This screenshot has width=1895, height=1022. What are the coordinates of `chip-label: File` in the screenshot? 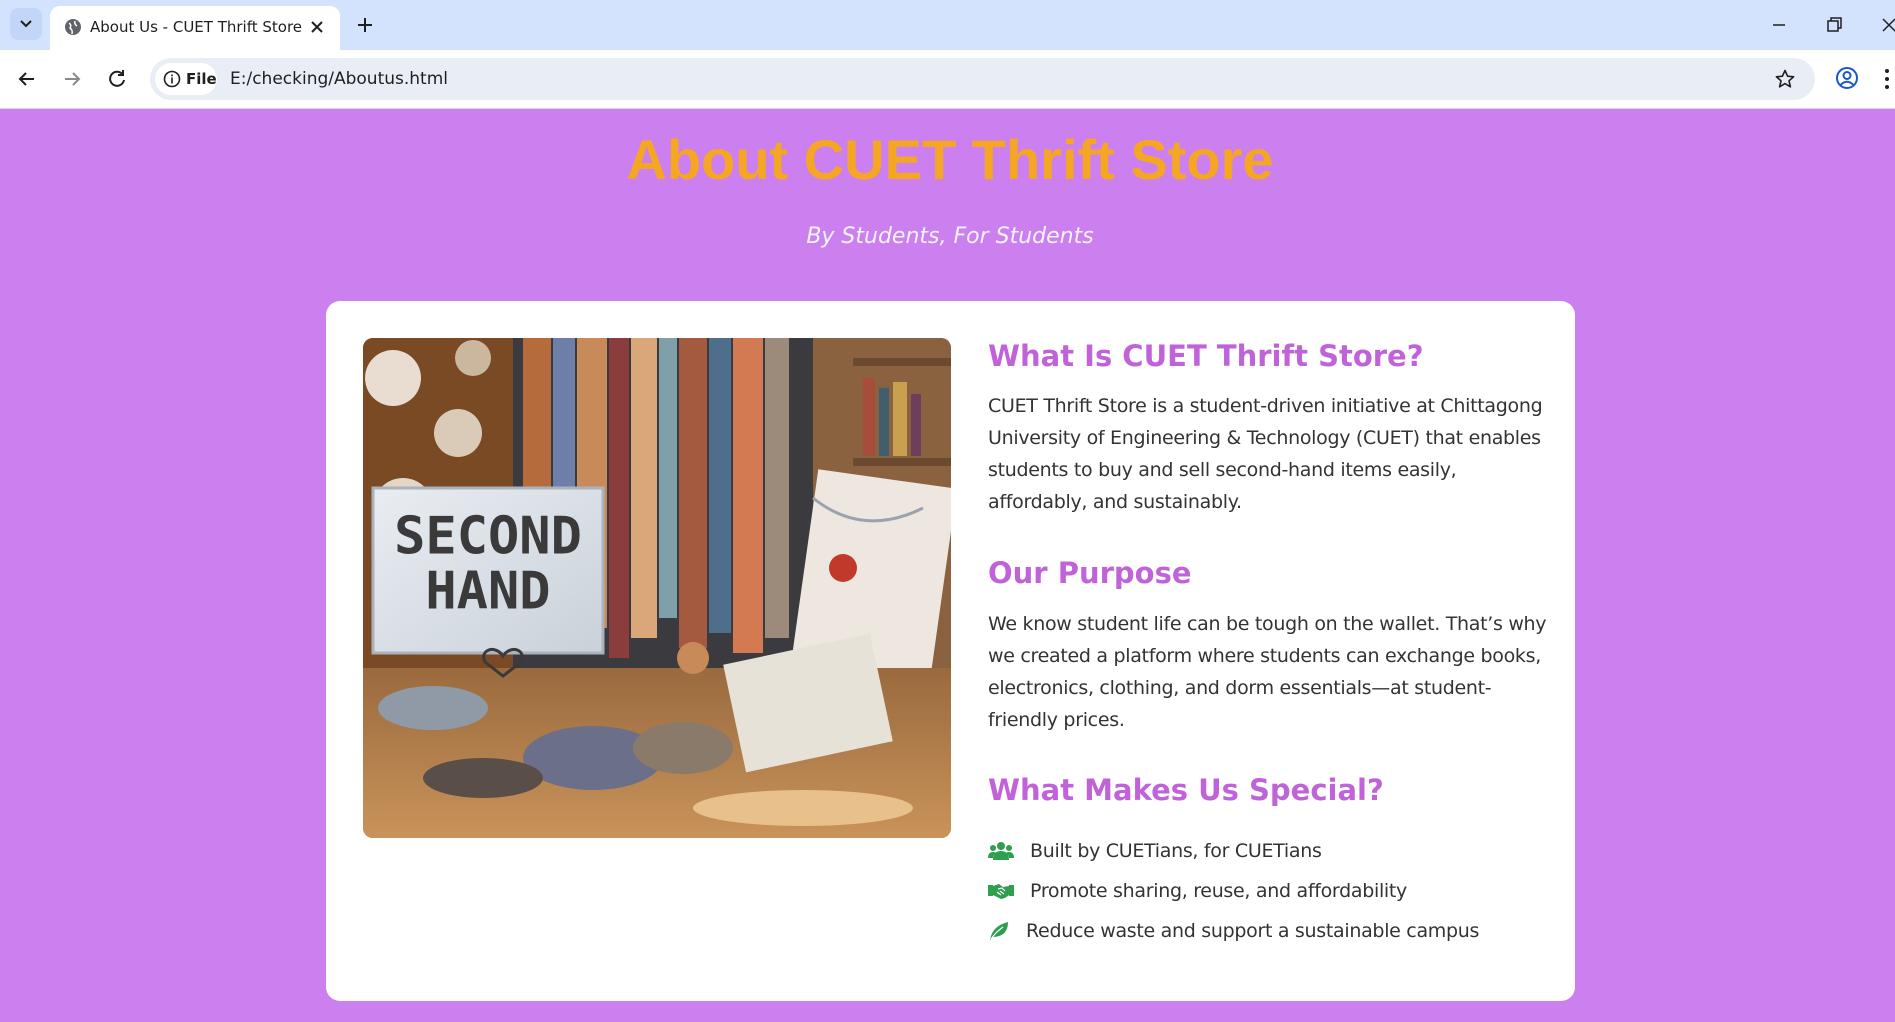 It's located at (201, 79).